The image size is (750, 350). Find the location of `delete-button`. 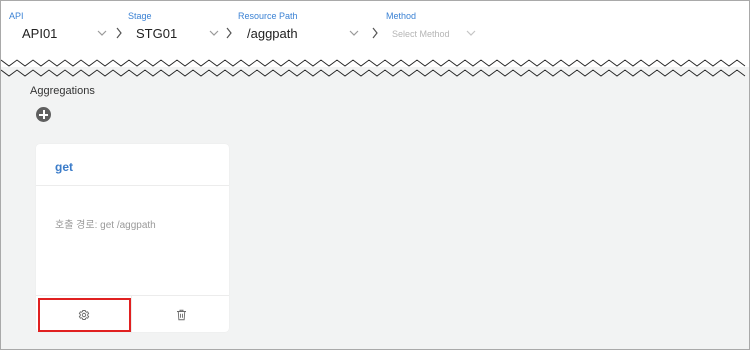

delete-button is located at coordinates (181, 314).